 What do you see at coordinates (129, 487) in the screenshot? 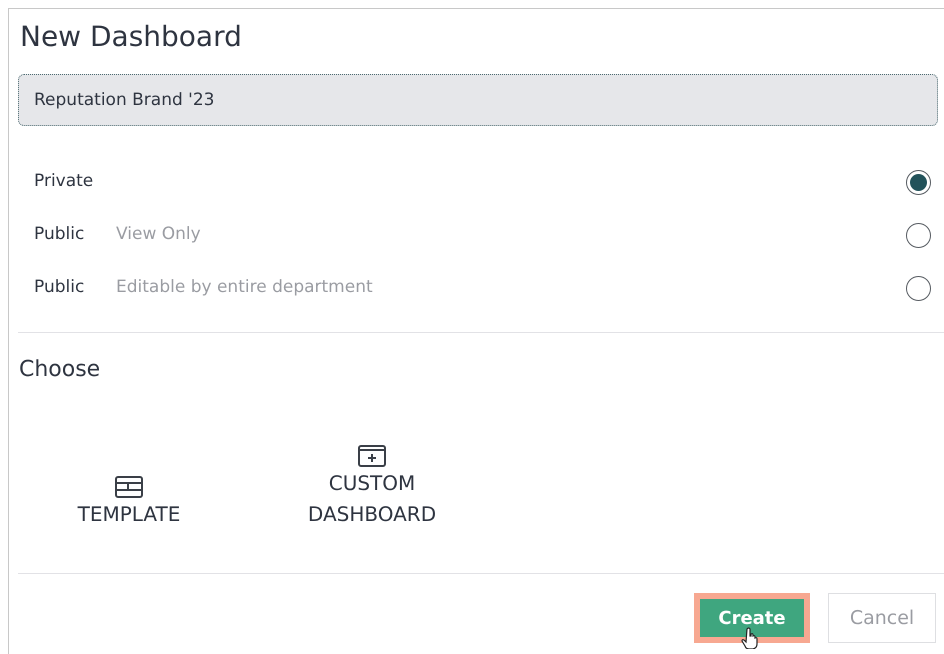
I see `layout-icon` at bounding box center [129, 487].